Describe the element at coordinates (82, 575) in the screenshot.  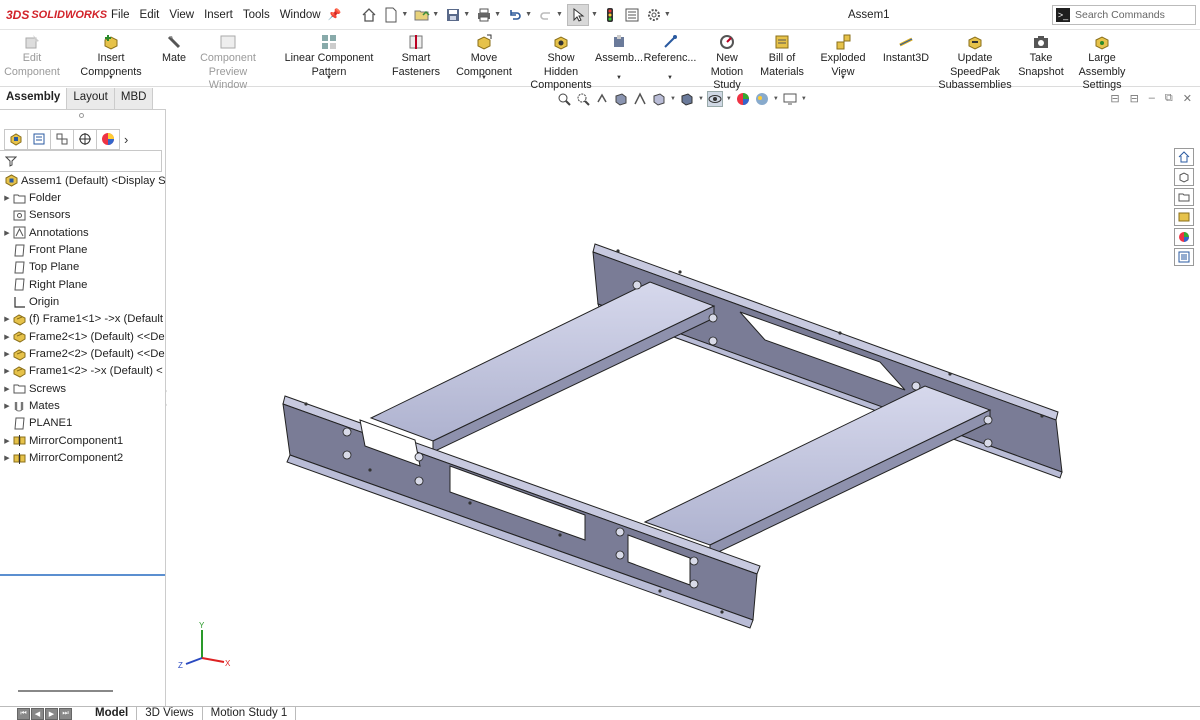
I see `rollback-bar` at that location.